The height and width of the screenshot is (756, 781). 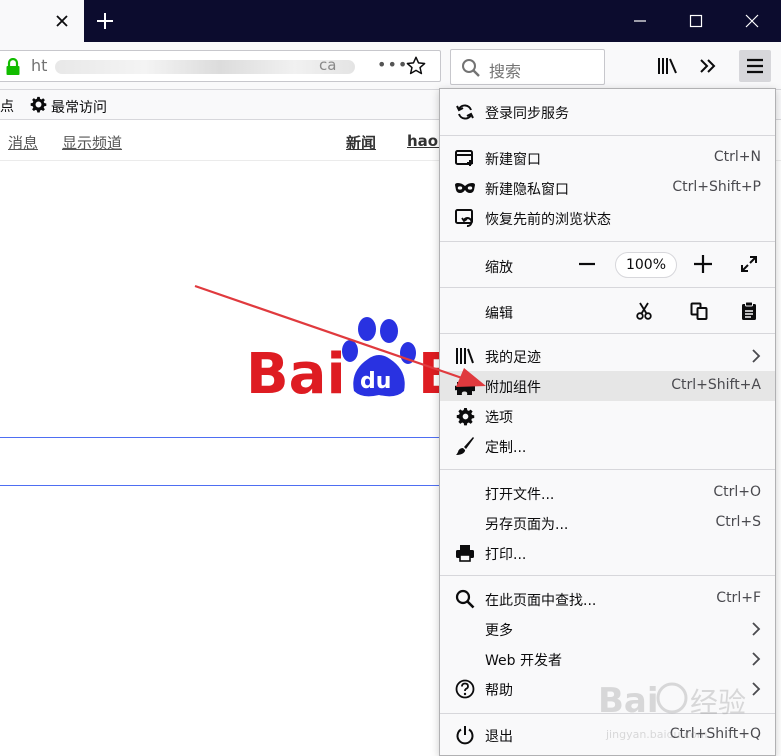 I want to click on help-icon, so click(x=465, y=689).